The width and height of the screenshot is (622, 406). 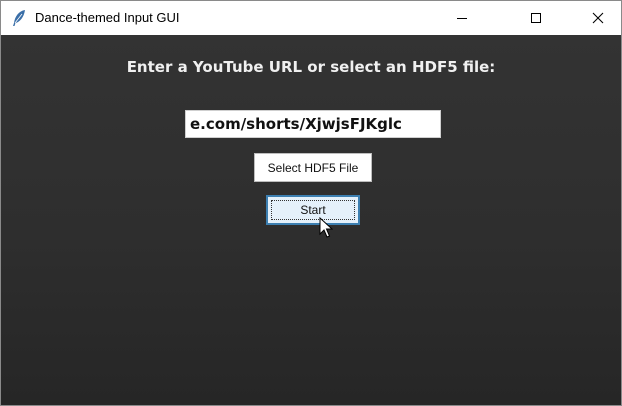 I want to click on select-hdf5-button: Select HDF5 File, so click(x=313, y=167).